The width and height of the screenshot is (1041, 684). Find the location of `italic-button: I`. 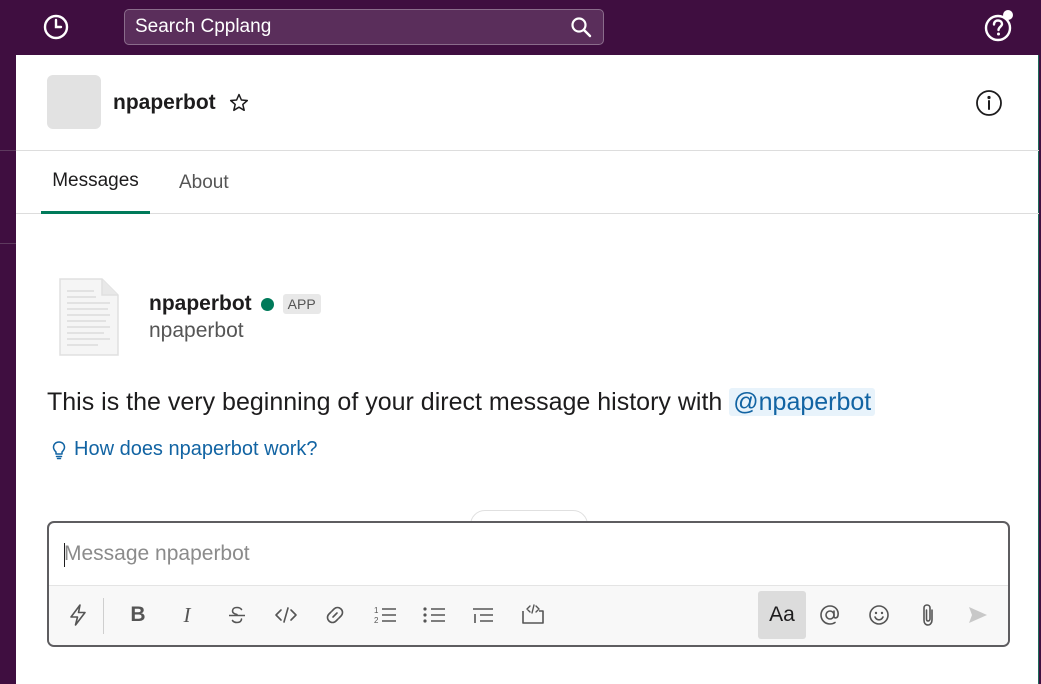

italic-button: I is located at coordinates (187, 615).